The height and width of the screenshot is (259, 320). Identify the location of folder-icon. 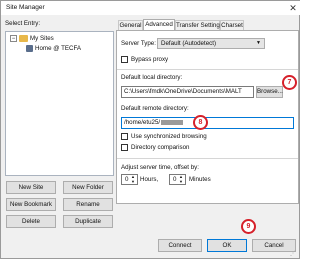
(23, 38).